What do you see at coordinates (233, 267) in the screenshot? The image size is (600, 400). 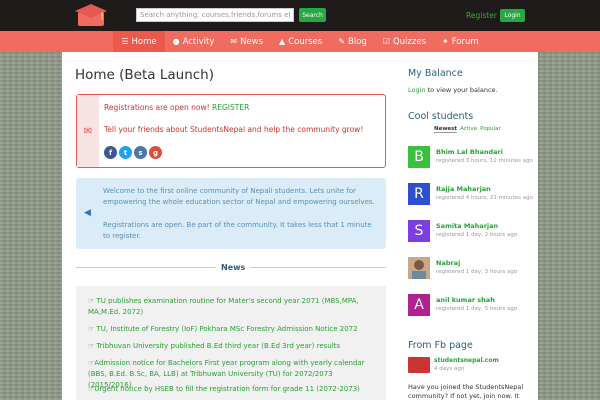 I see `news-heading: News` at bounding box center [233, 267].